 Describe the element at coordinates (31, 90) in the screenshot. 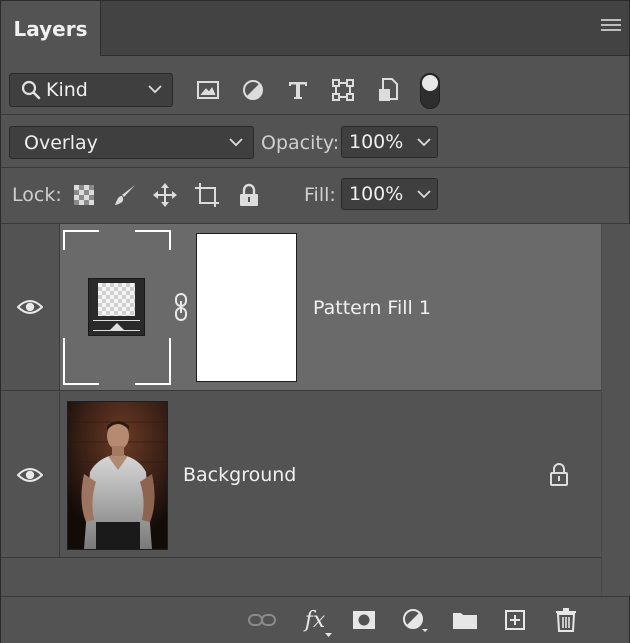

I see `search-icon` at that location.